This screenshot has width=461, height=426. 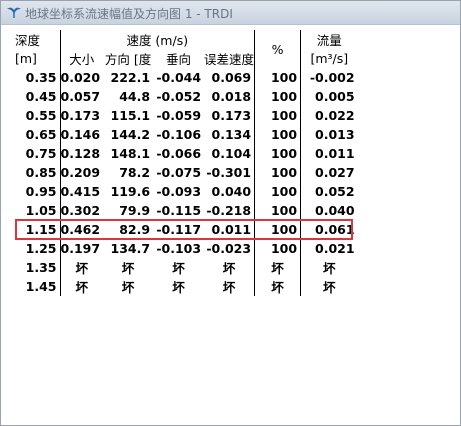 I want to click on direction-cell: 78.2, so click(x=135, y=172).